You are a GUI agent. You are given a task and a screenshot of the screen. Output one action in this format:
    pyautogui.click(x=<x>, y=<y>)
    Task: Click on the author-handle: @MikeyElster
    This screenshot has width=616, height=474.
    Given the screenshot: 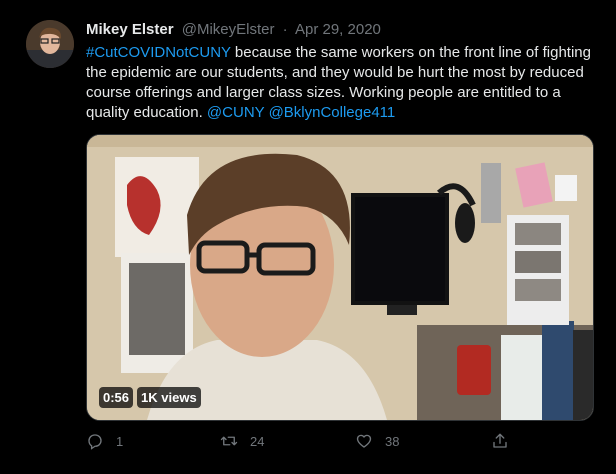 What is the action you would take?
    pyautogui.click(x=228, y=29)
    